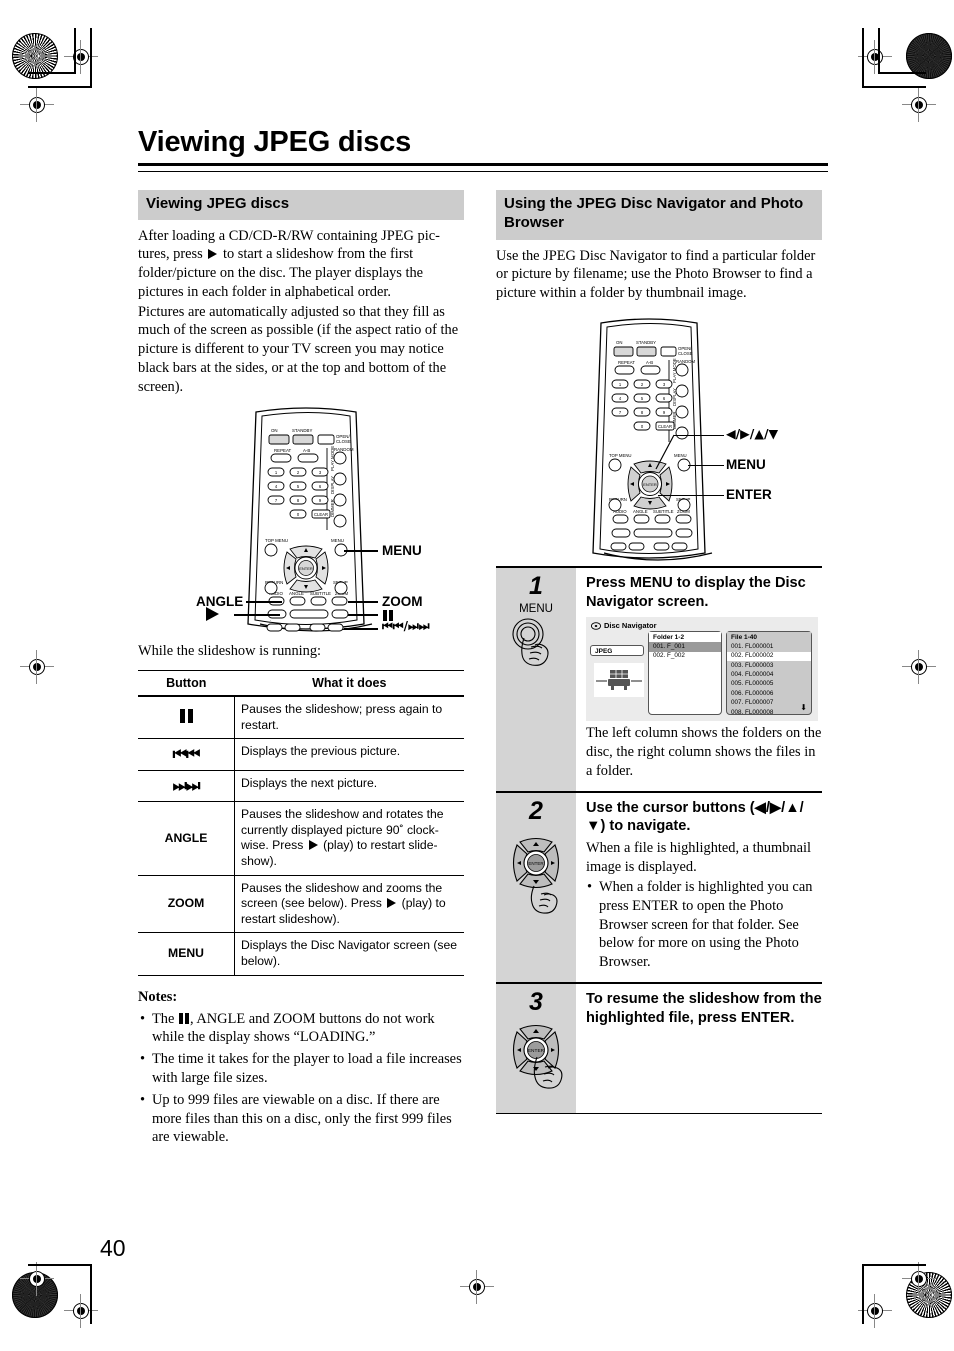  I want to click on file-list-item: 006. FL000006, so click(769, 693).